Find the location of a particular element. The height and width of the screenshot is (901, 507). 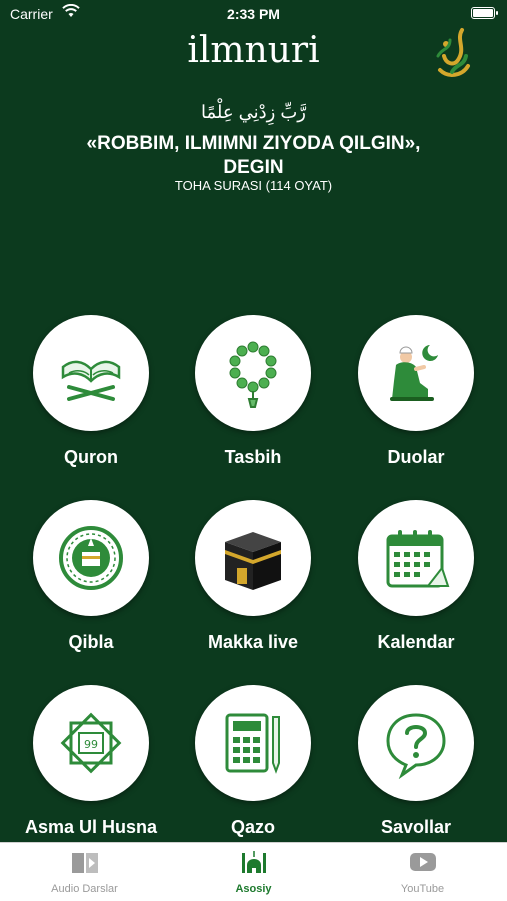

status-bar: Carrier 2:33 PM is located at coordinates (253, 14).